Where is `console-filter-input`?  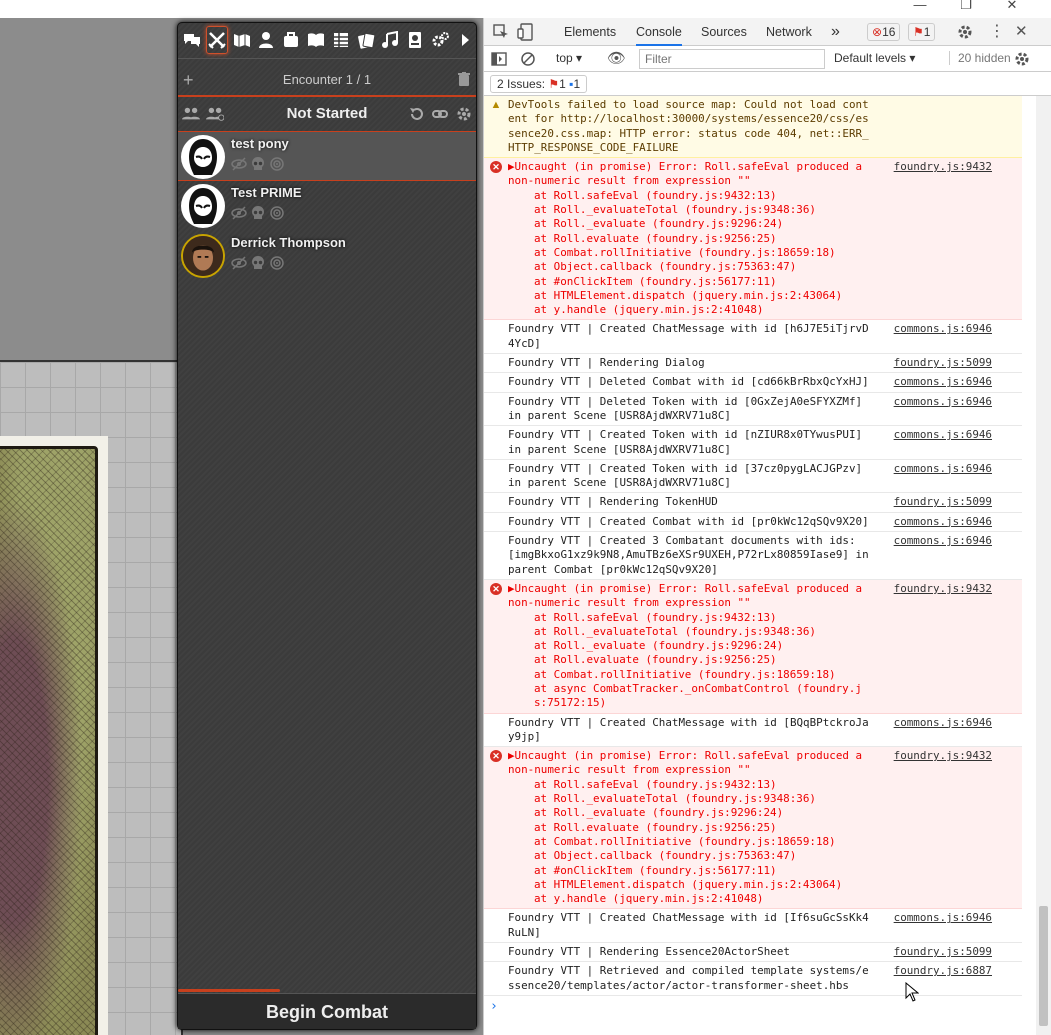
console-filter-input is located at coordinates (732, 59).